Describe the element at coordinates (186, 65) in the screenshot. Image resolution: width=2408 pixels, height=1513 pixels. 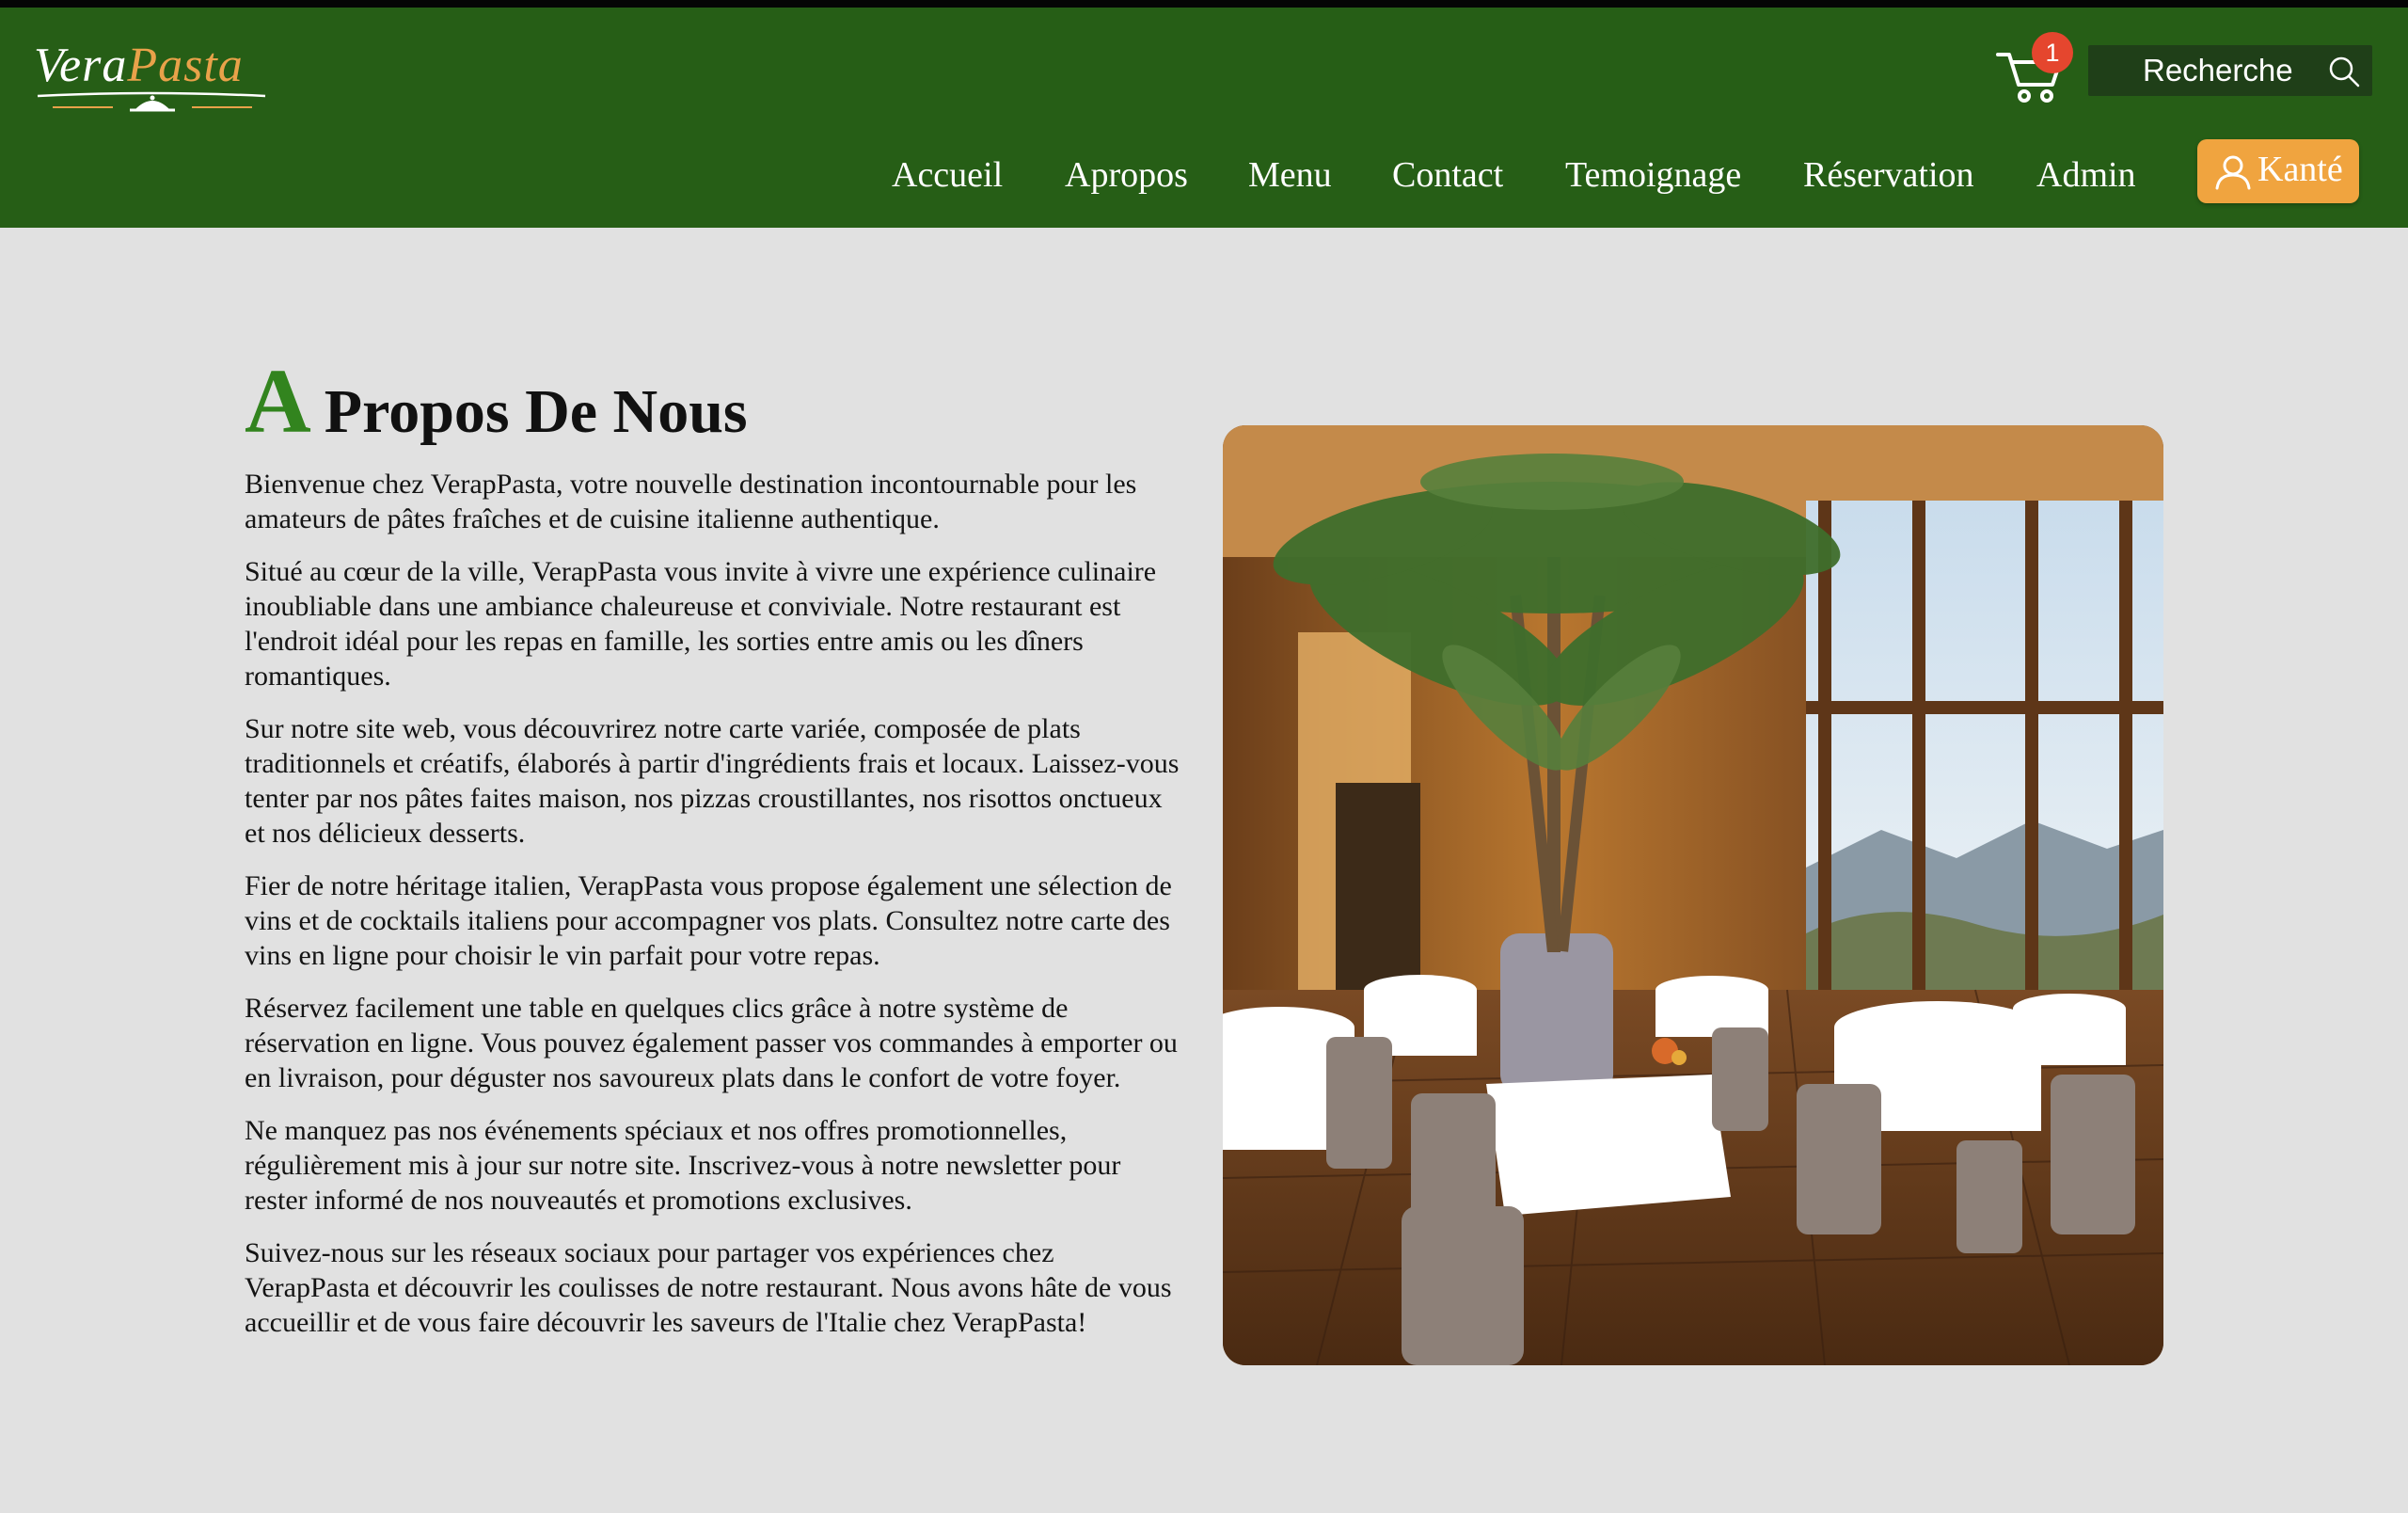
I see `logo-text-part2: Pasta` at that location.